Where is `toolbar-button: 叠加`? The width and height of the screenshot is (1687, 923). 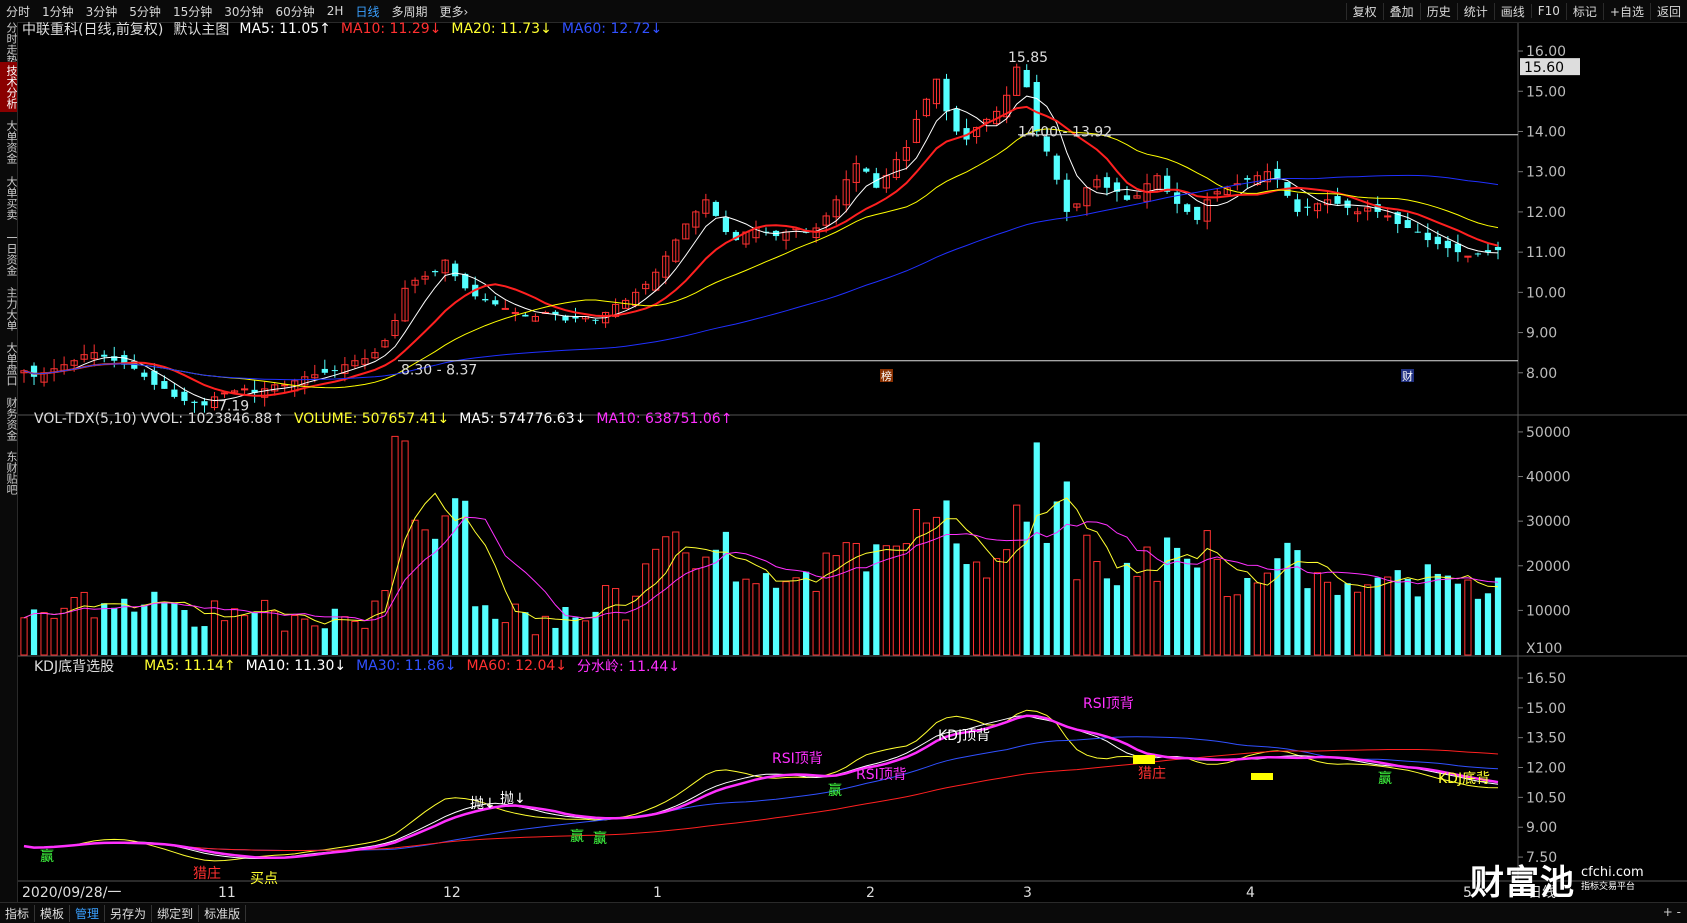 toolbar-button: 叠加 is located at coordinates (1401, 11).